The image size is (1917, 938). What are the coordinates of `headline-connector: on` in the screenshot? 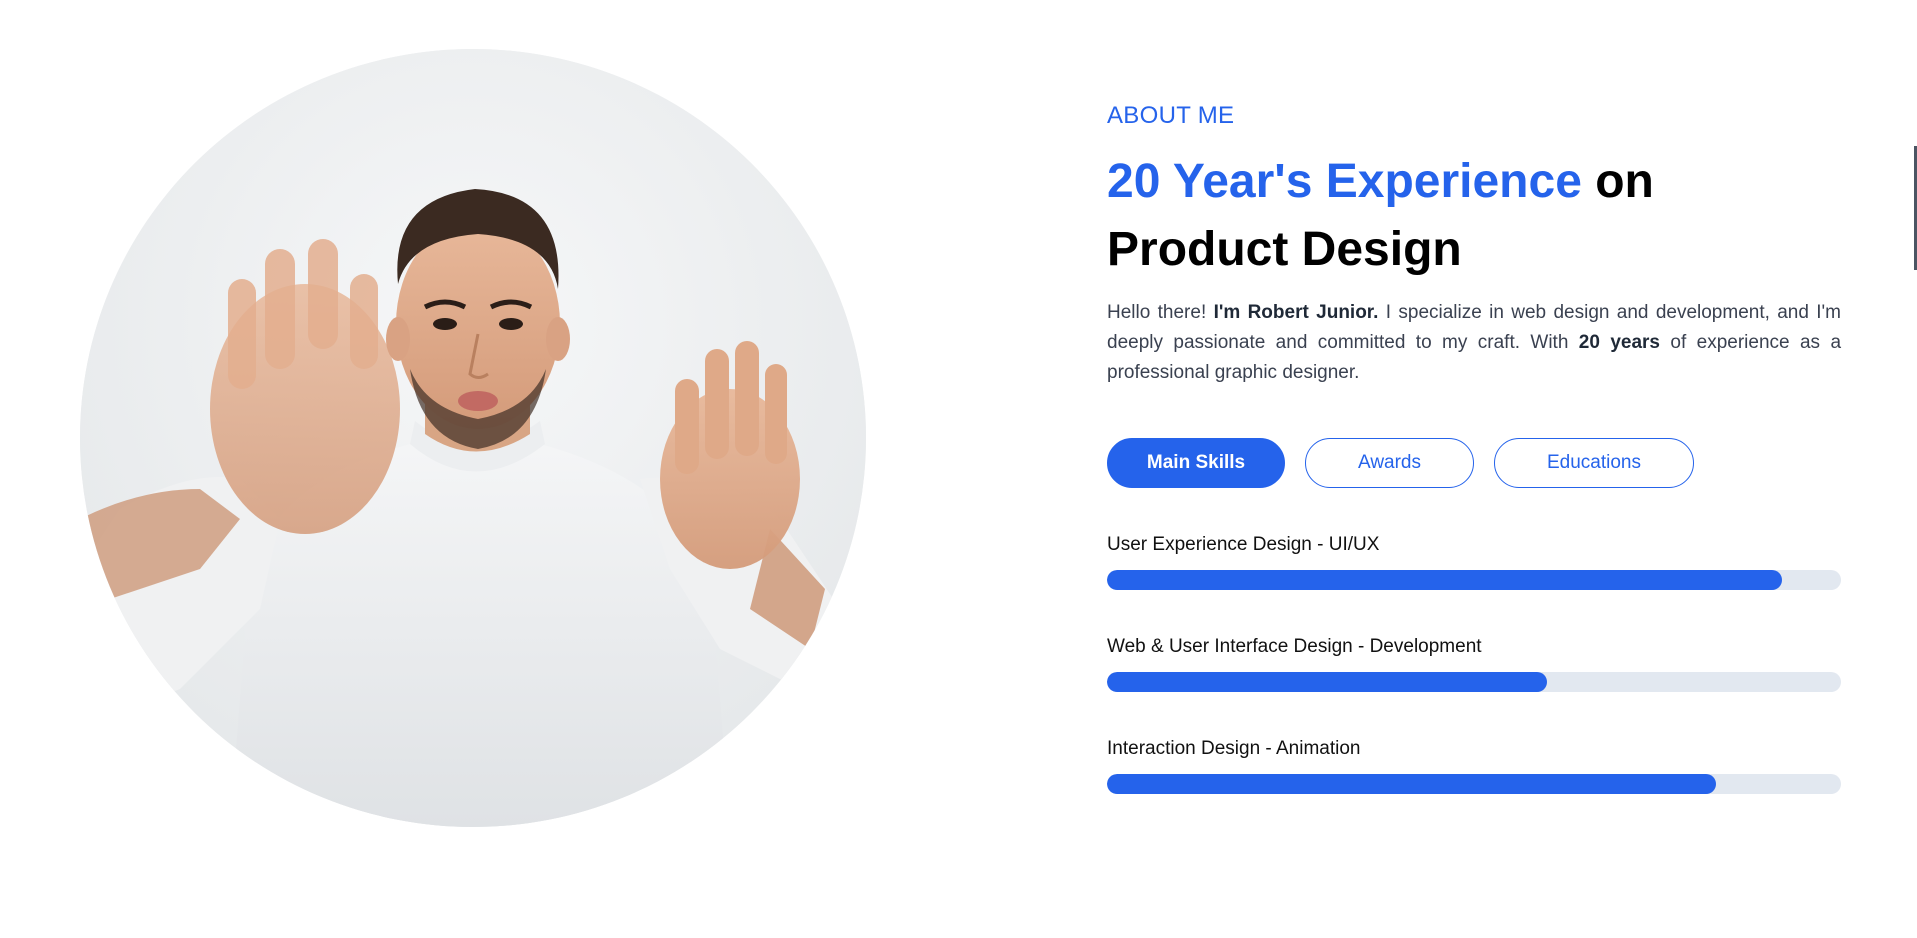 It's located at (1624, 181).